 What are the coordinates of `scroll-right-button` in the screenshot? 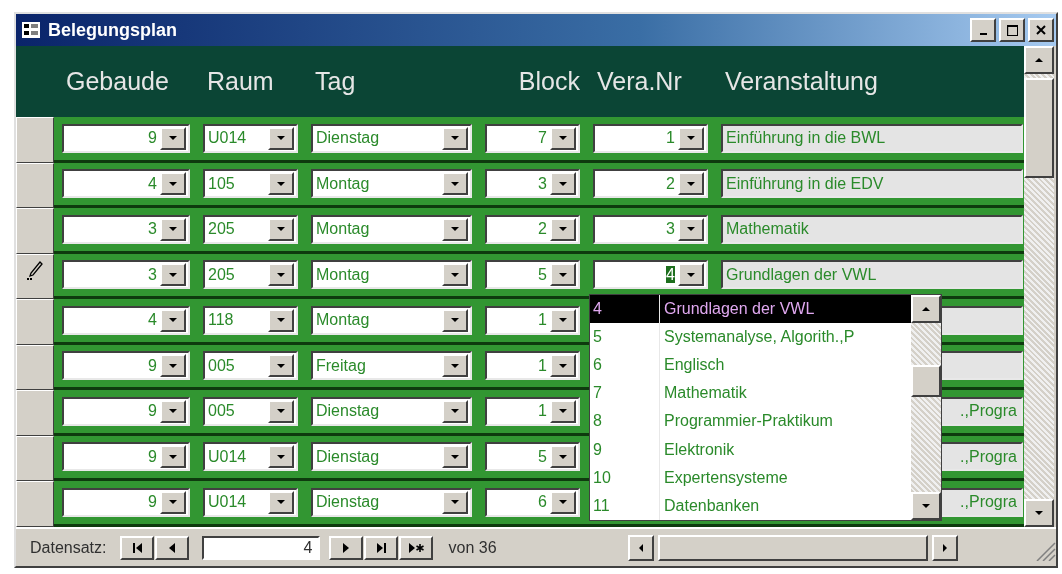 It's located at (945, 547).